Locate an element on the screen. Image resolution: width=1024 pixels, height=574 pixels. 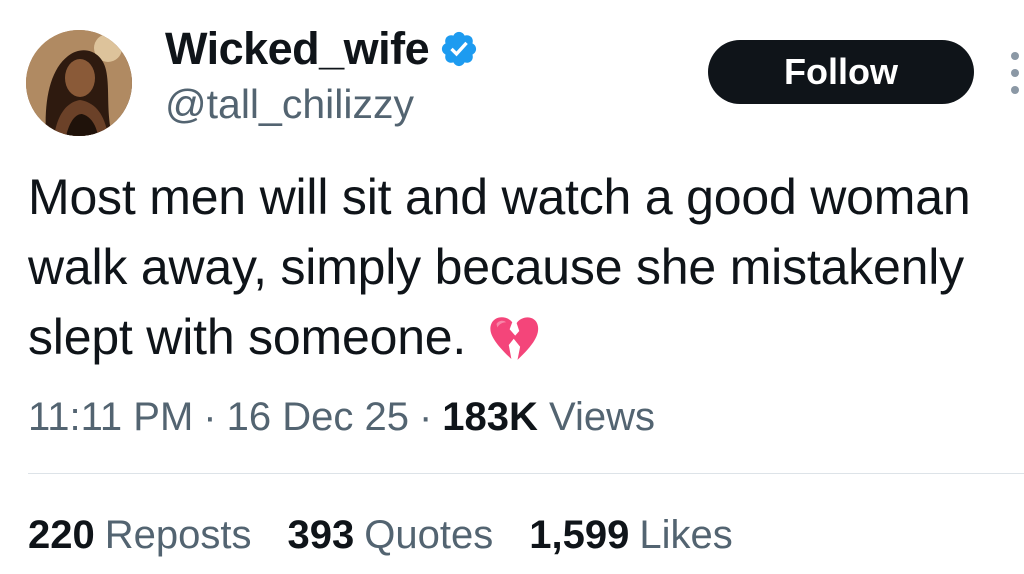
divider is located at coordinates (526, 473).